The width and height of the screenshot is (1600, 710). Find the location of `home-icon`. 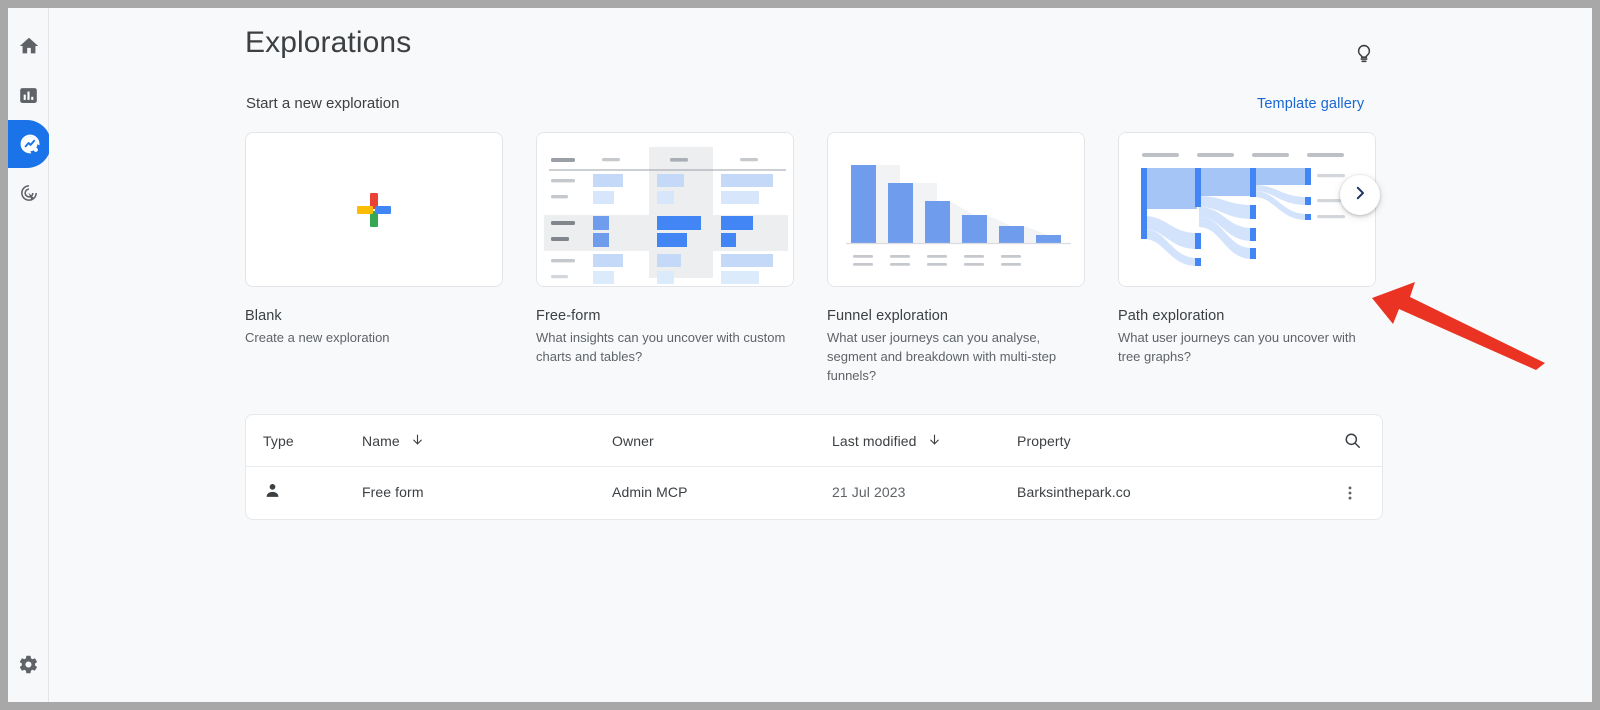

home-icon is located at coordinates (29, 46).